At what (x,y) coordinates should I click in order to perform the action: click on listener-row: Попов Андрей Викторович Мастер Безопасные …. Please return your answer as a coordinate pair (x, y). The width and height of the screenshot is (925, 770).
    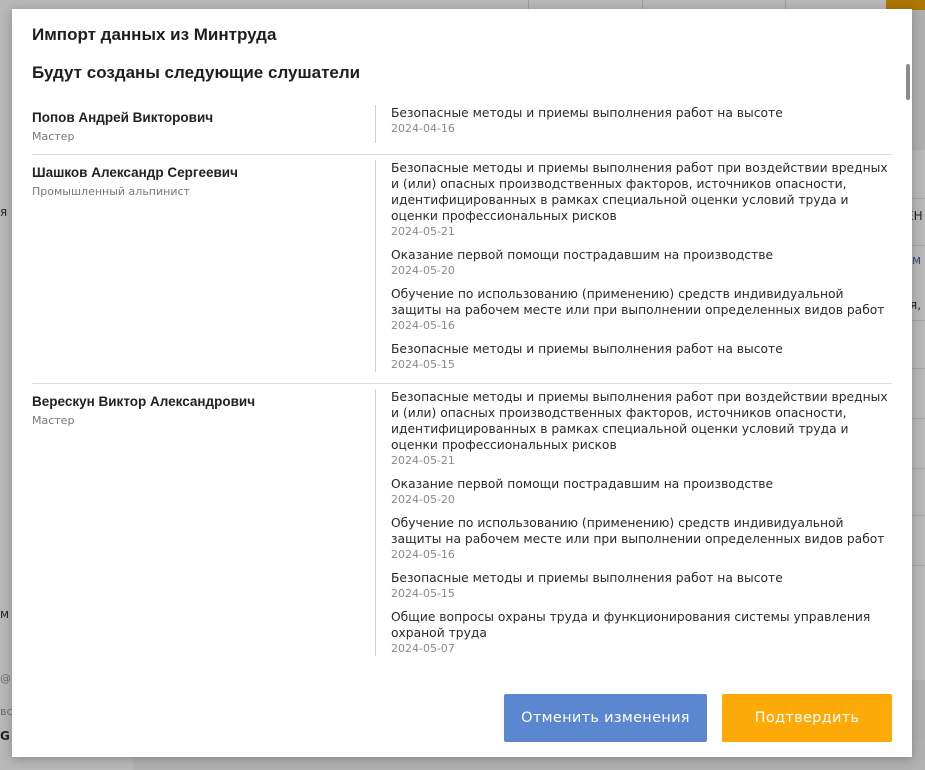
    Looking at the image, I should click on (462, 127).